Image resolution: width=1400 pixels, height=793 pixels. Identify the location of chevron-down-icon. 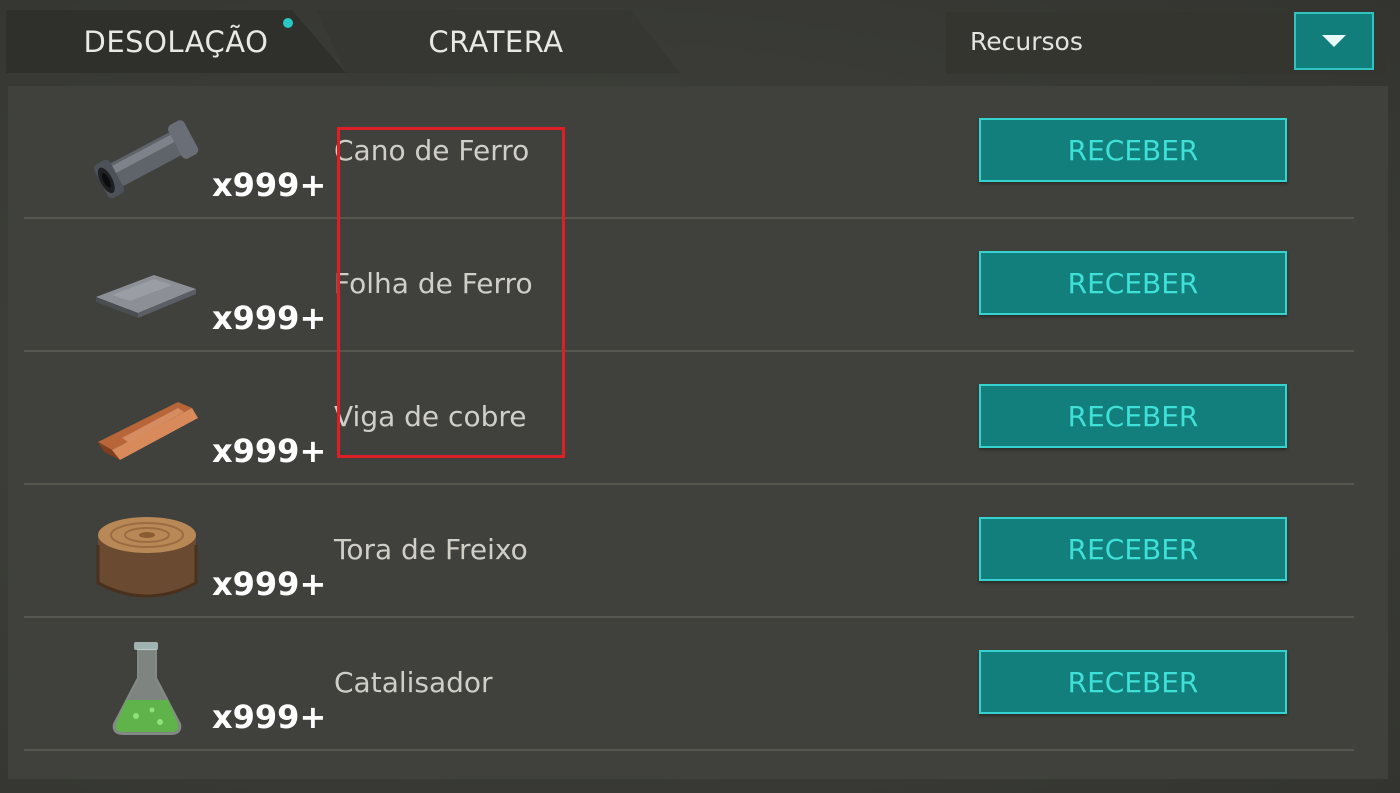
(1334, 41).